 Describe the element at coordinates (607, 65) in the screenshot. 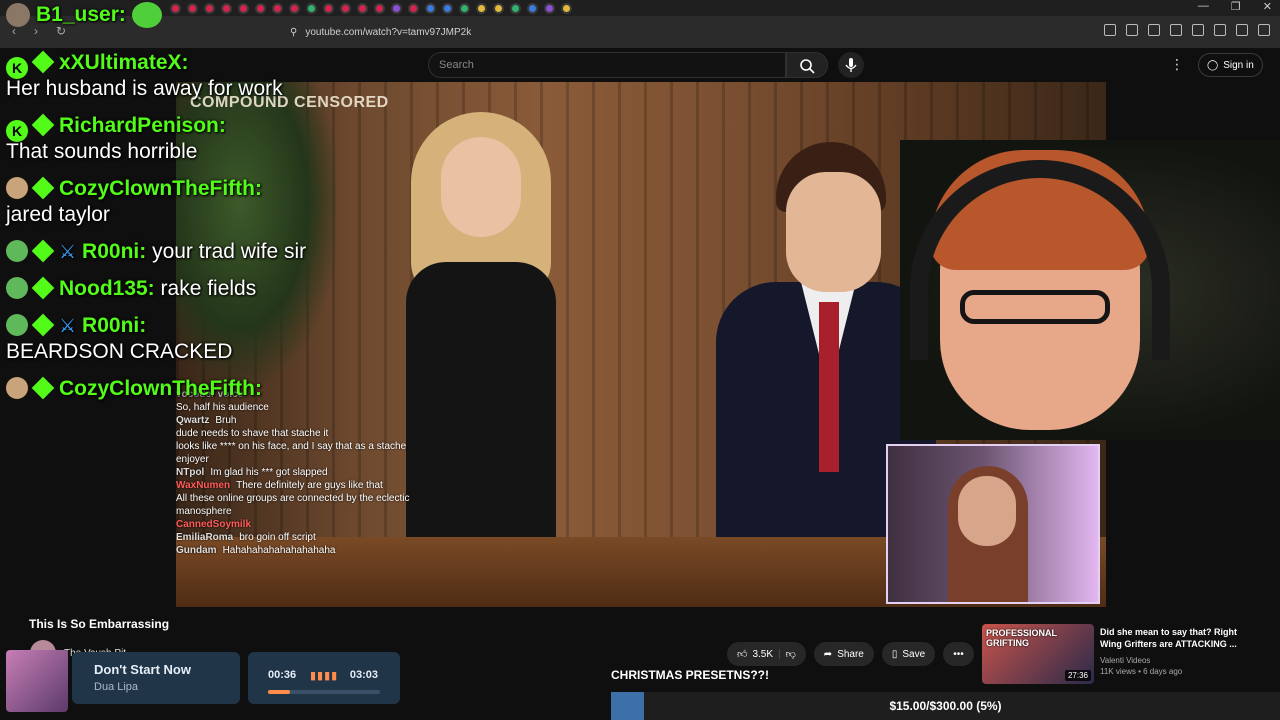

I see `search-input: Search` at that location.